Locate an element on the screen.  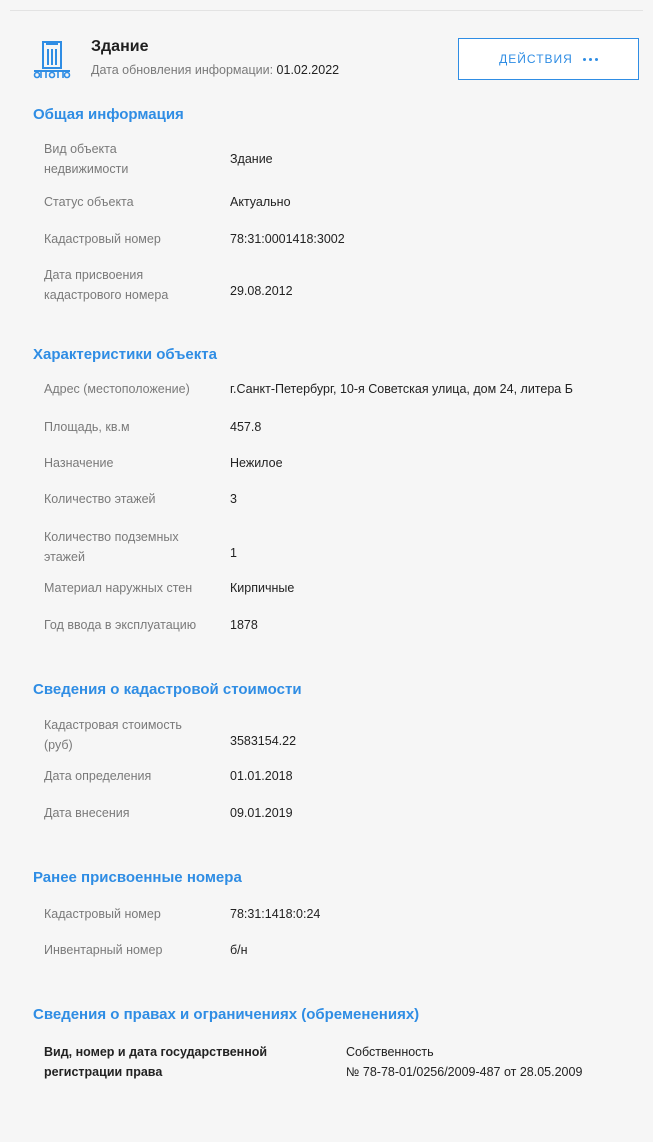
row-value: 09.01.2019 is located at coordinates (261, 813).